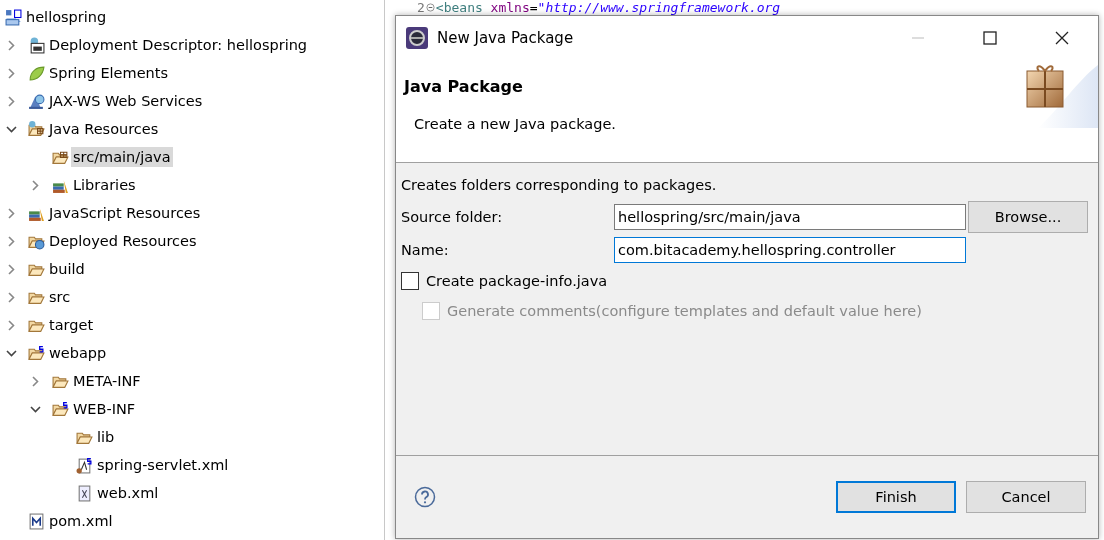 The height and width of the screenshot is (540, 1104). Describe the element at coordinates (410, 281) in the screenshot. I see `checkbox` at that location.